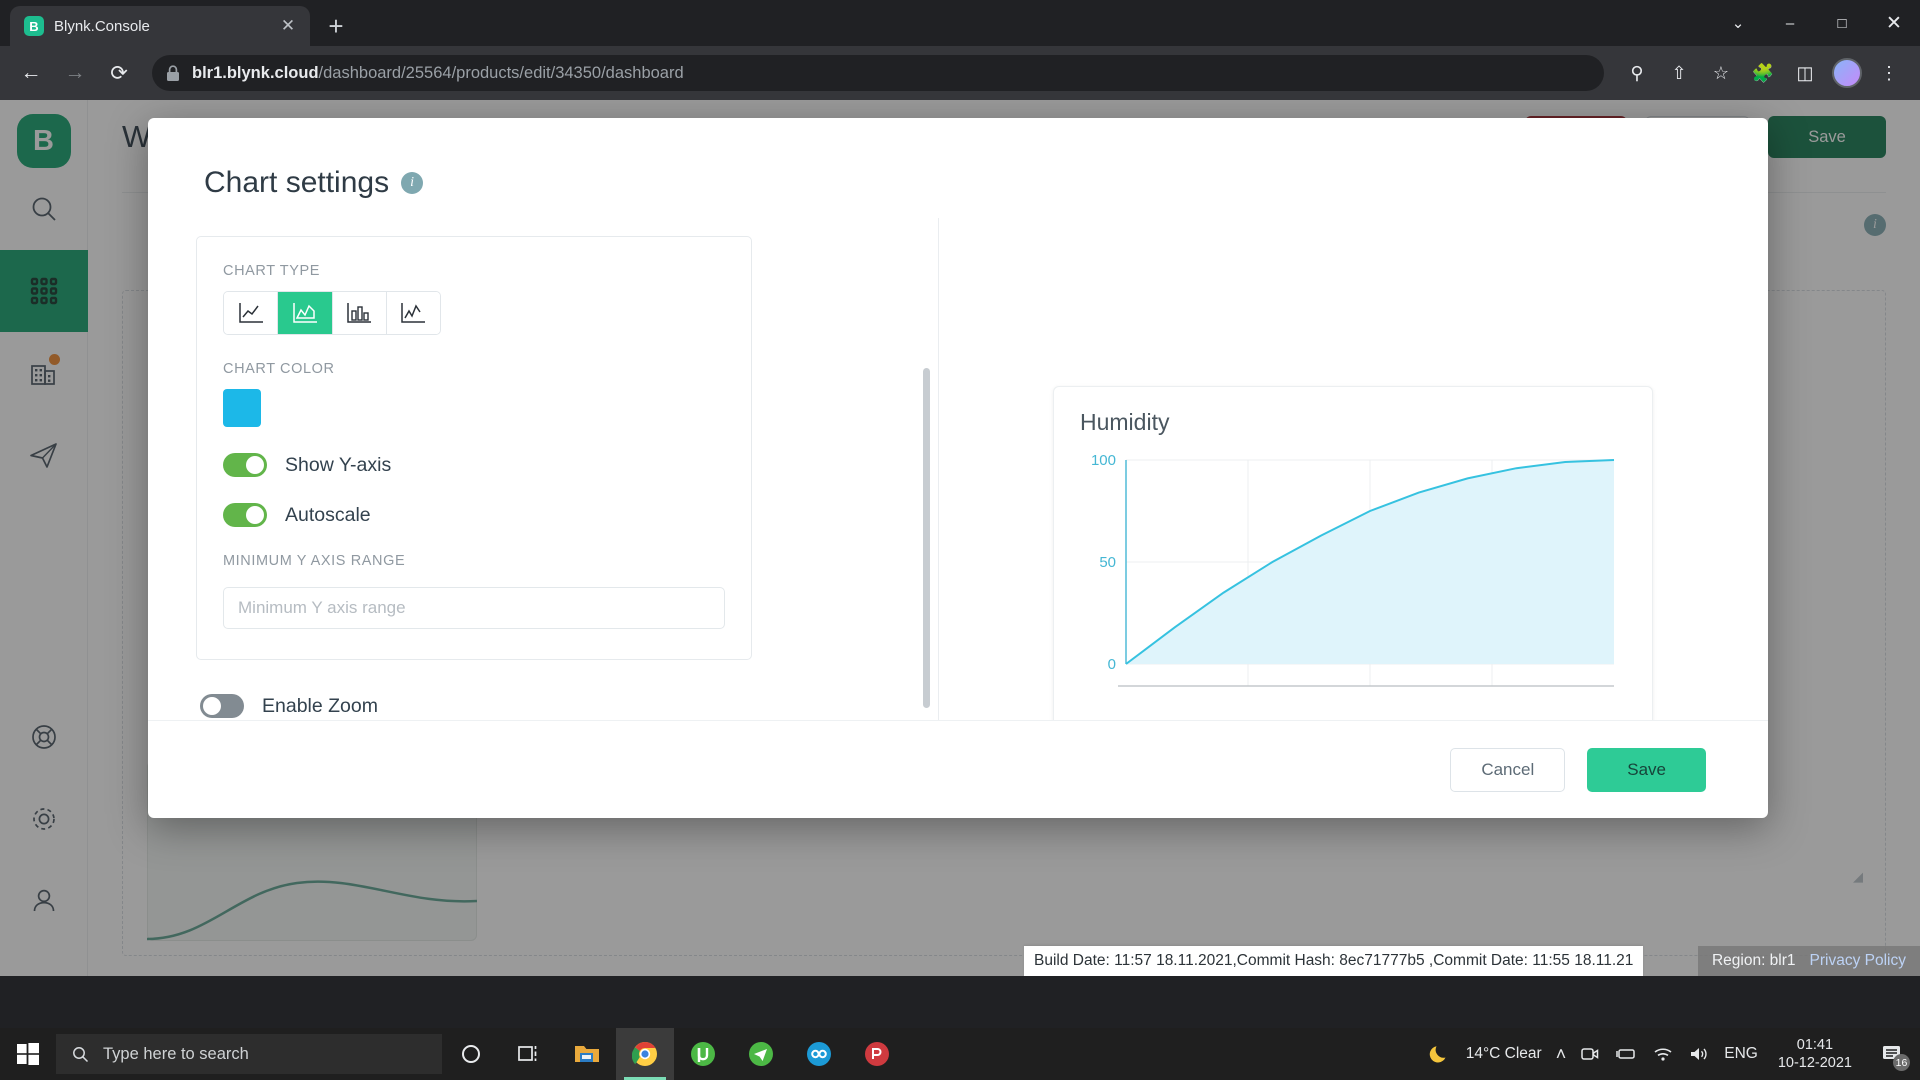 The width and height of the screenshot is (1920, 1080). Describe the element at coordinates (31, 73) in the screenshot. I see `back-button: ←` at that location.